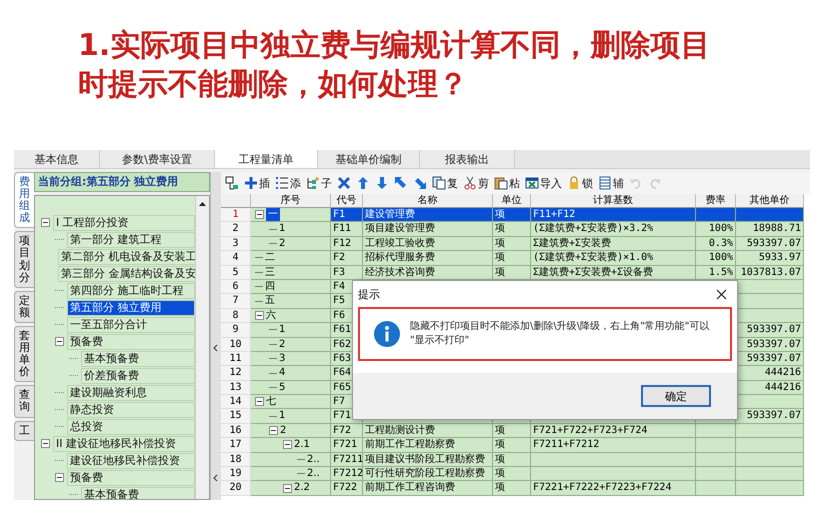 Image resolution: width=818 pixels, height=529 pixels. I want to click on row-number: 10, so click(236, 345).